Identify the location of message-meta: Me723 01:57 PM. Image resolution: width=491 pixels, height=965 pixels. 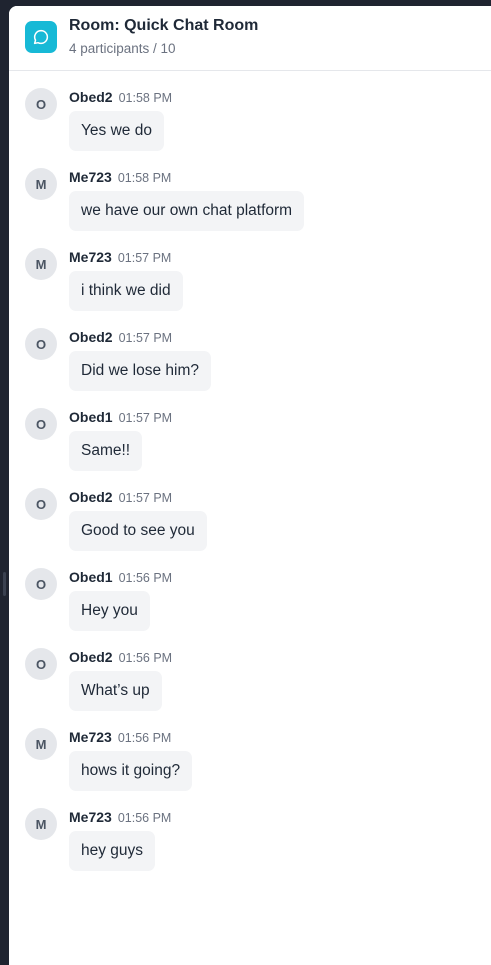
(120, 258).